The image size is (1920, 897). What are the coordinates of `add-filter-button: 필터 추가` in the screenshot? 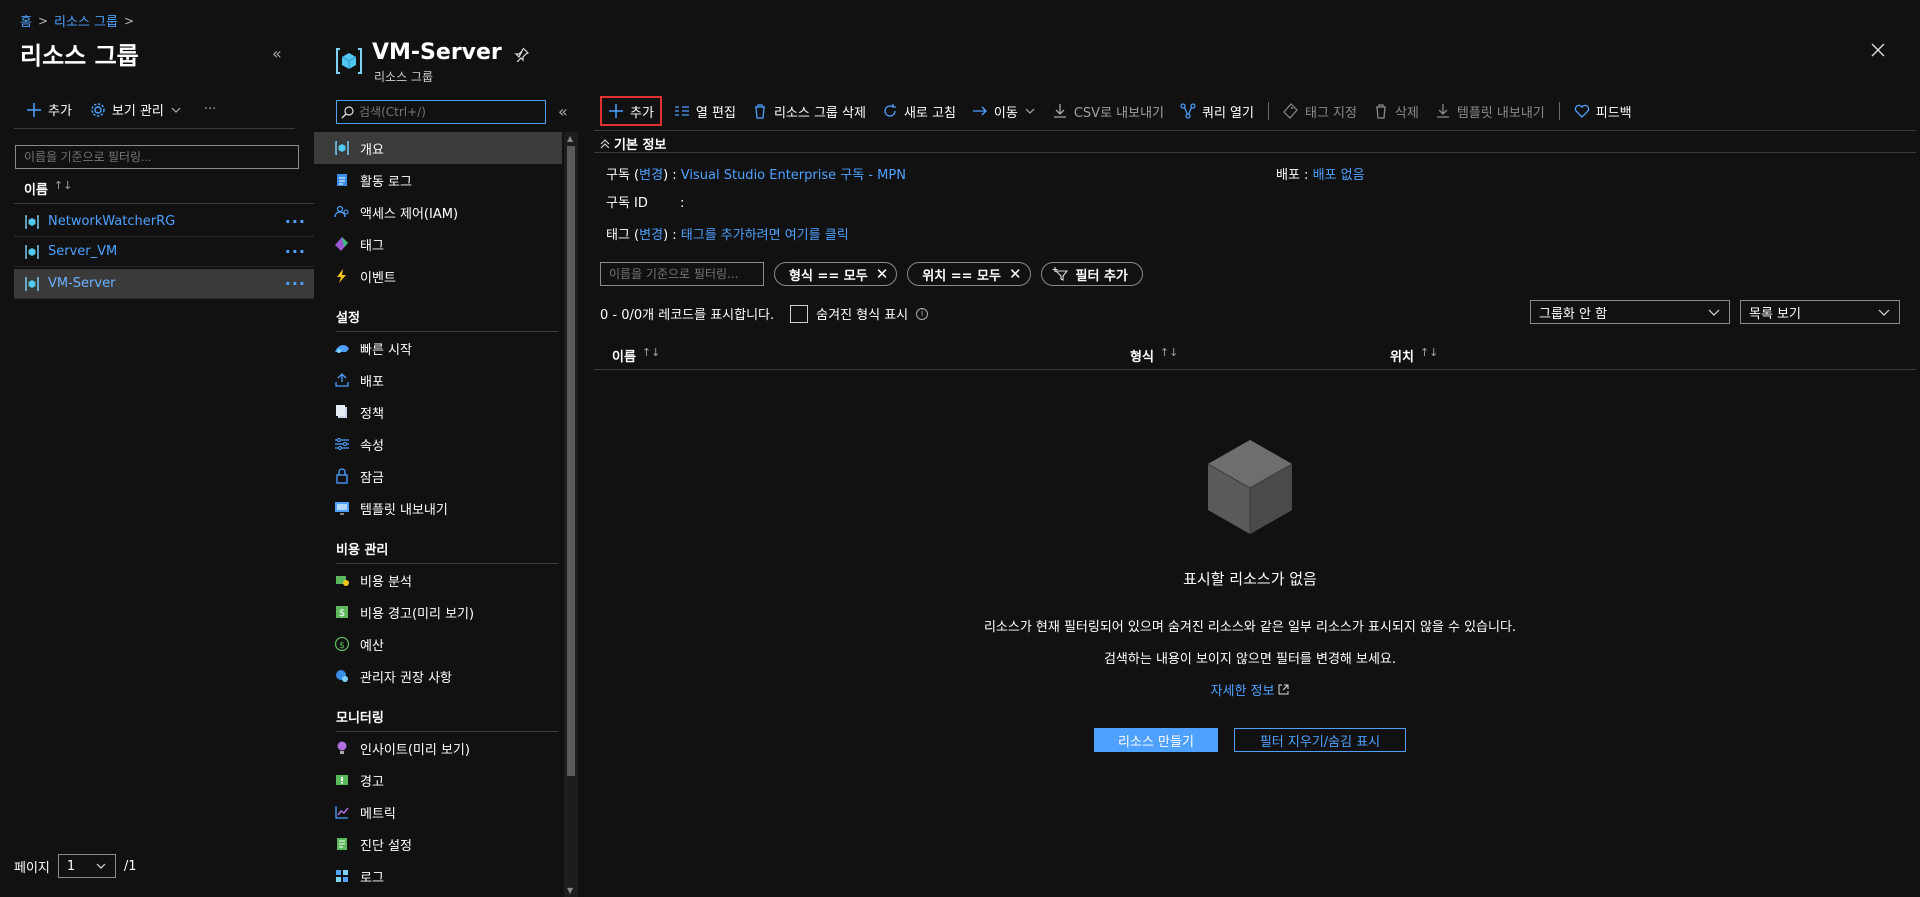 It's located at (1091, 274).